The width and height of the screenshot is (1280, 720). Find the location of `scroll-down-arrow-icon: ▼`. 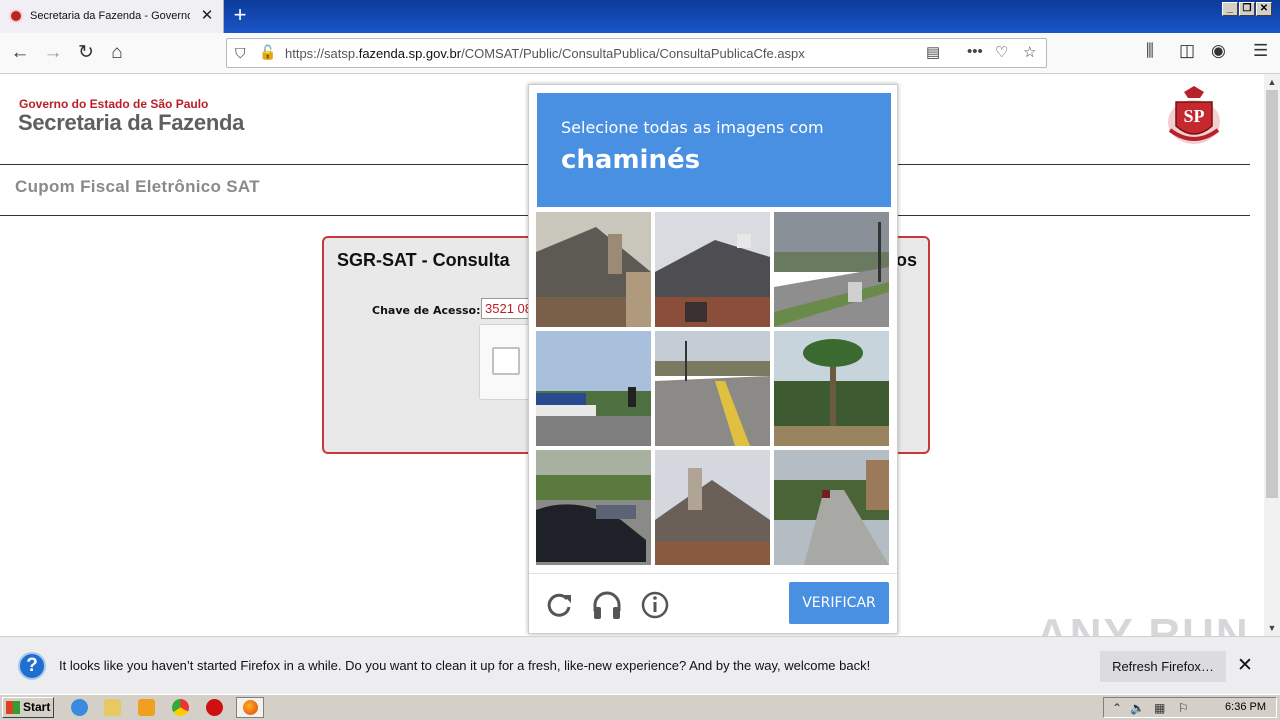

scroll-down-arrow-icon: ▼ is located at coordinates (1272, 628).